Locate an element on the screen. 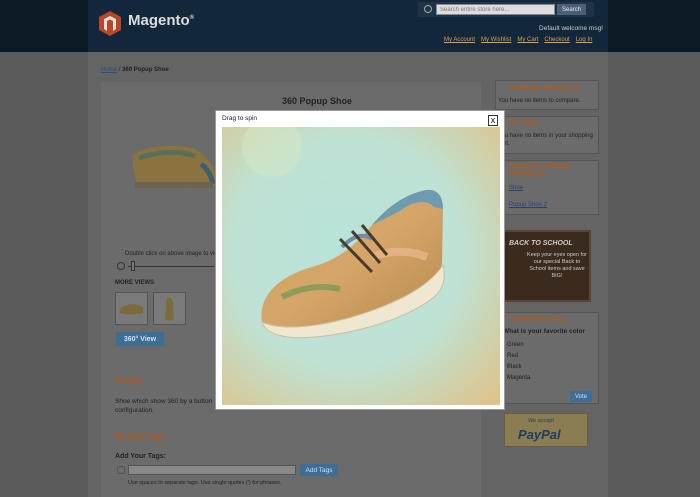  magento-logo-icon is located at coordinates (110, 23).